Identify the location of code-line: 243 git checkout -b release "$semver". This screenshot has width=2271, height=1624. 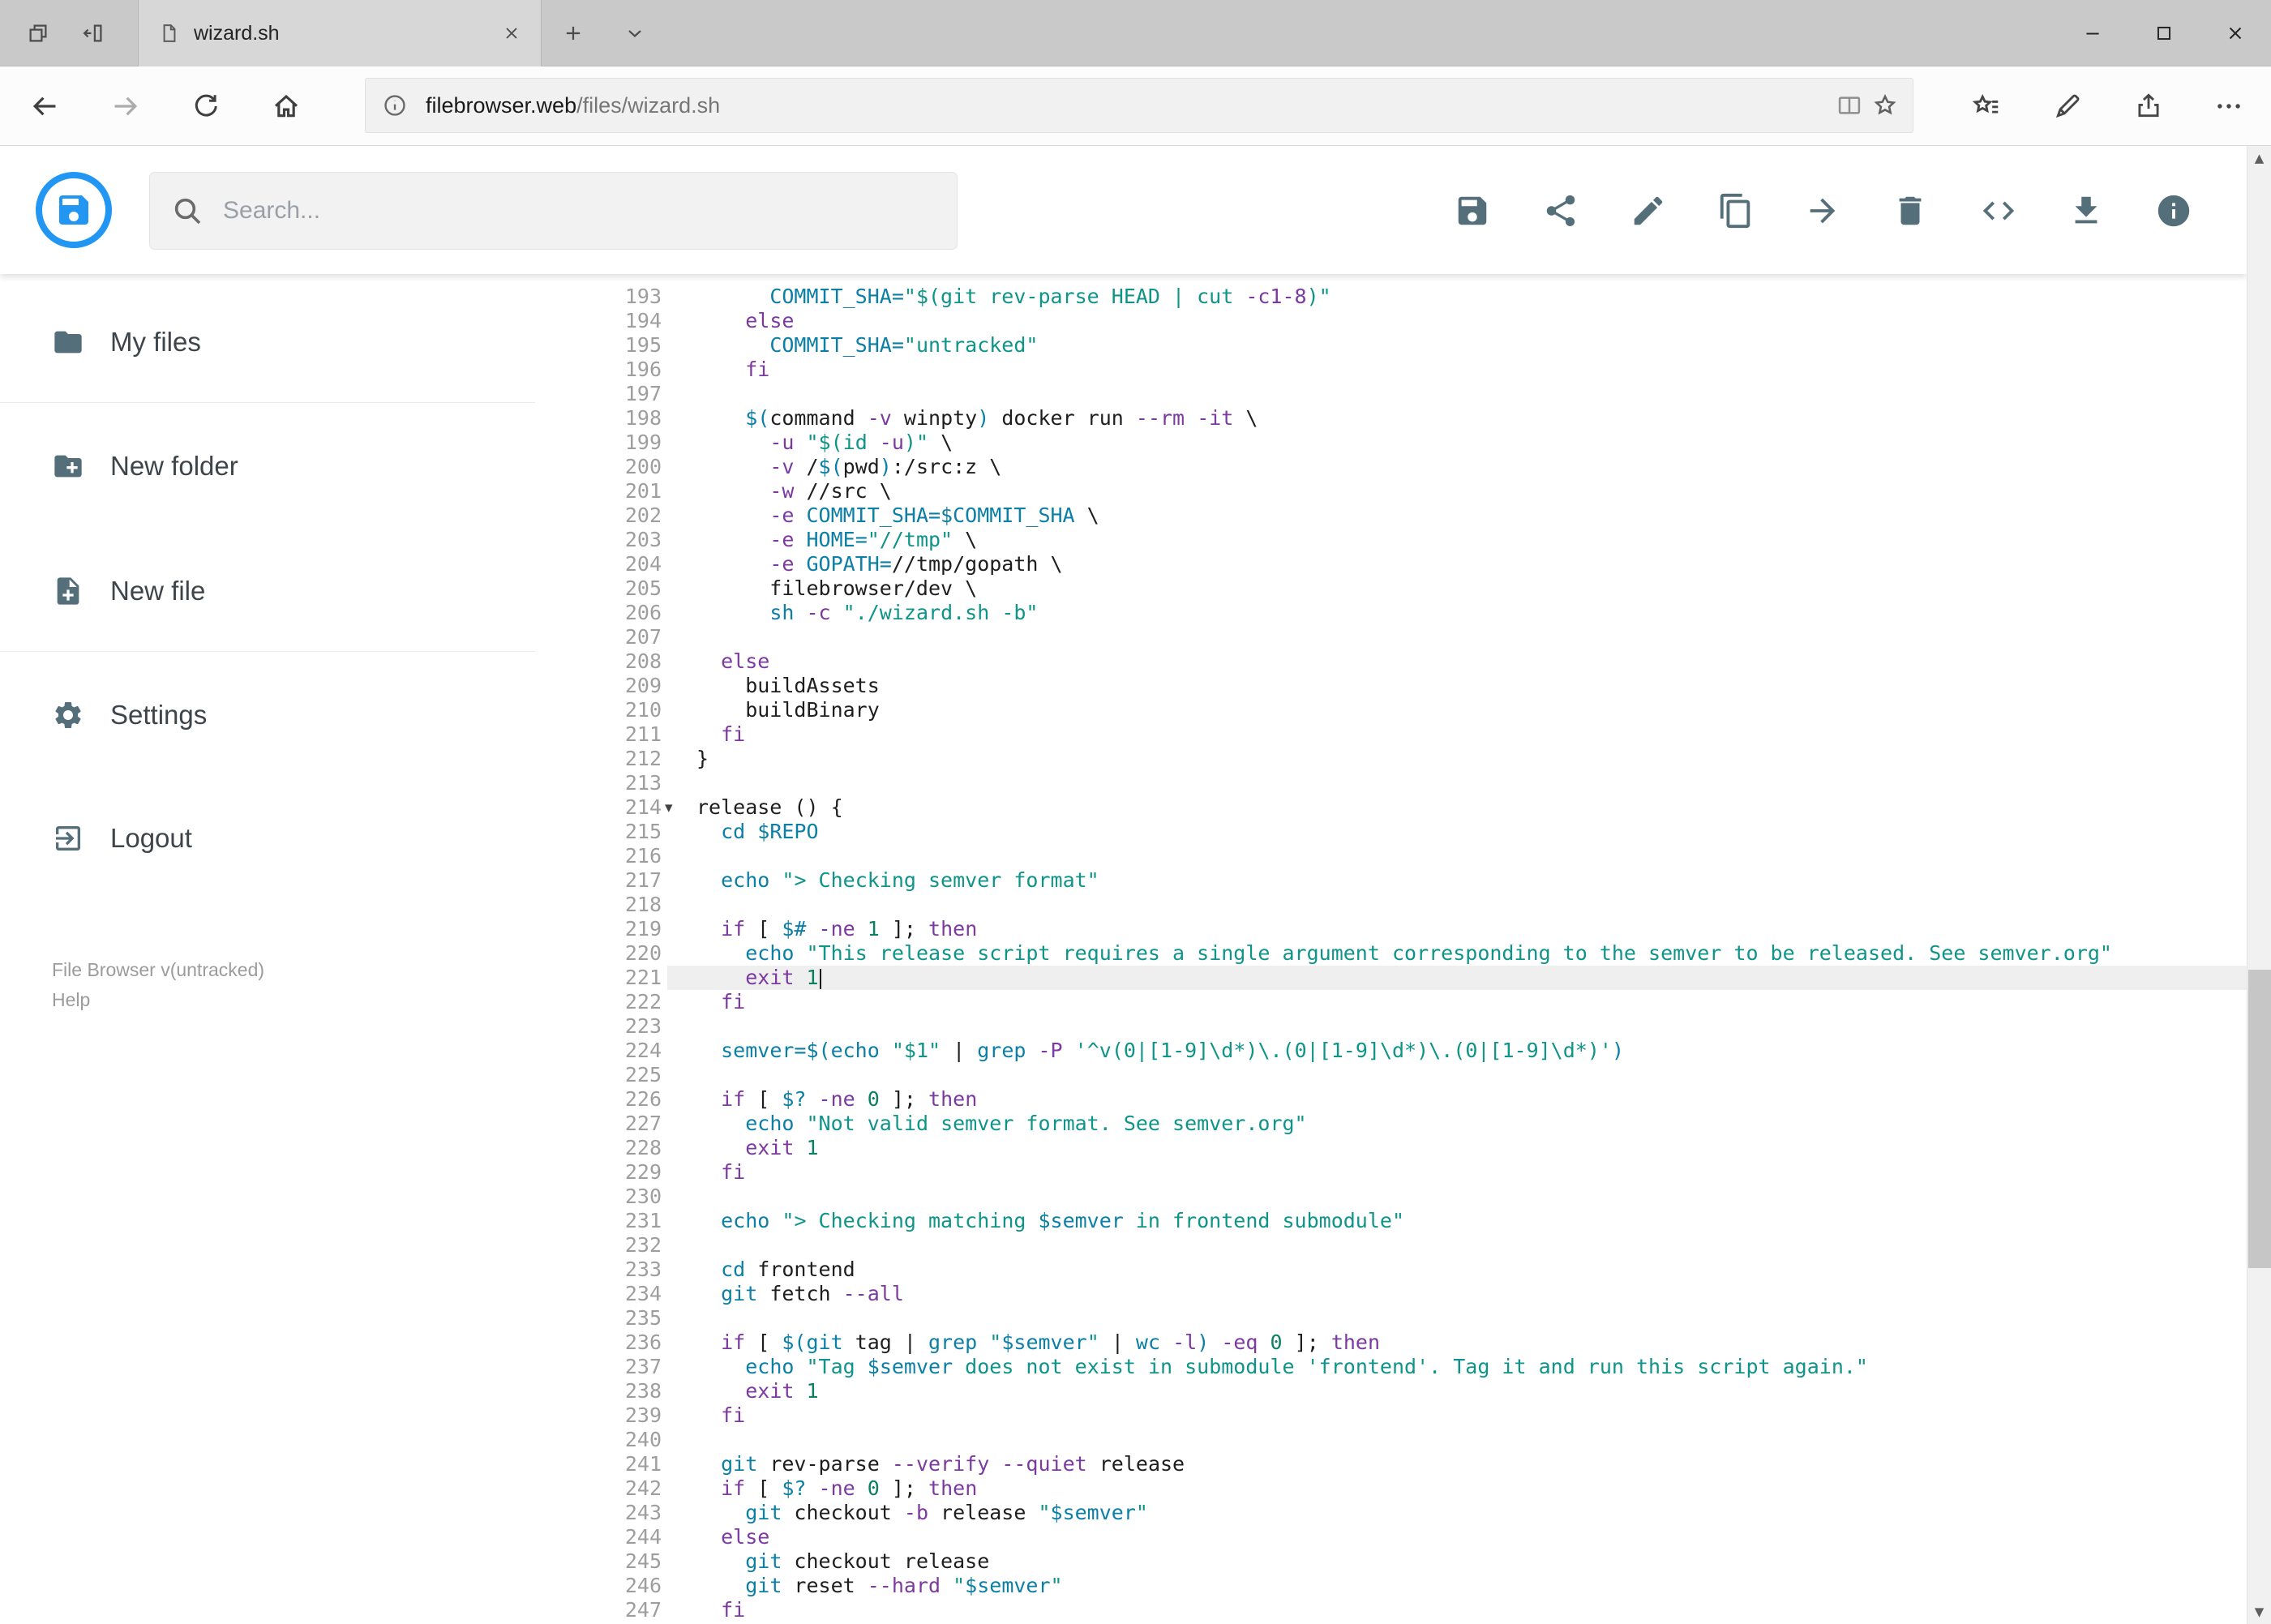
(1407, 1513).